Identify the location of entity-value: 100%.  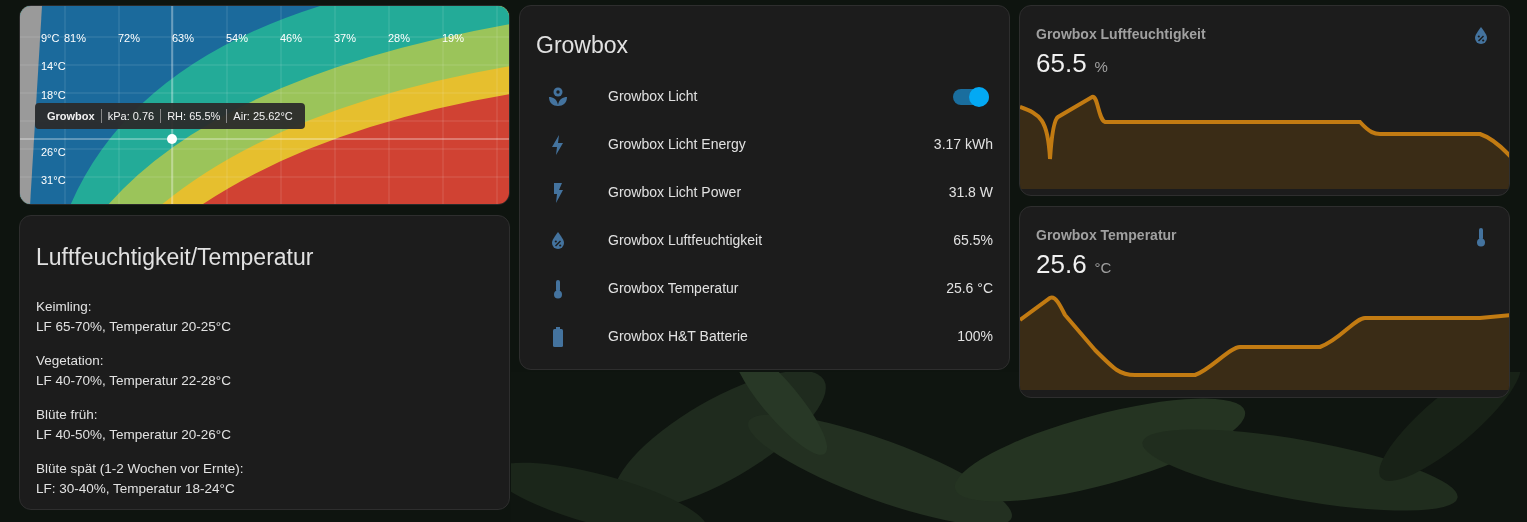
(975, 336).